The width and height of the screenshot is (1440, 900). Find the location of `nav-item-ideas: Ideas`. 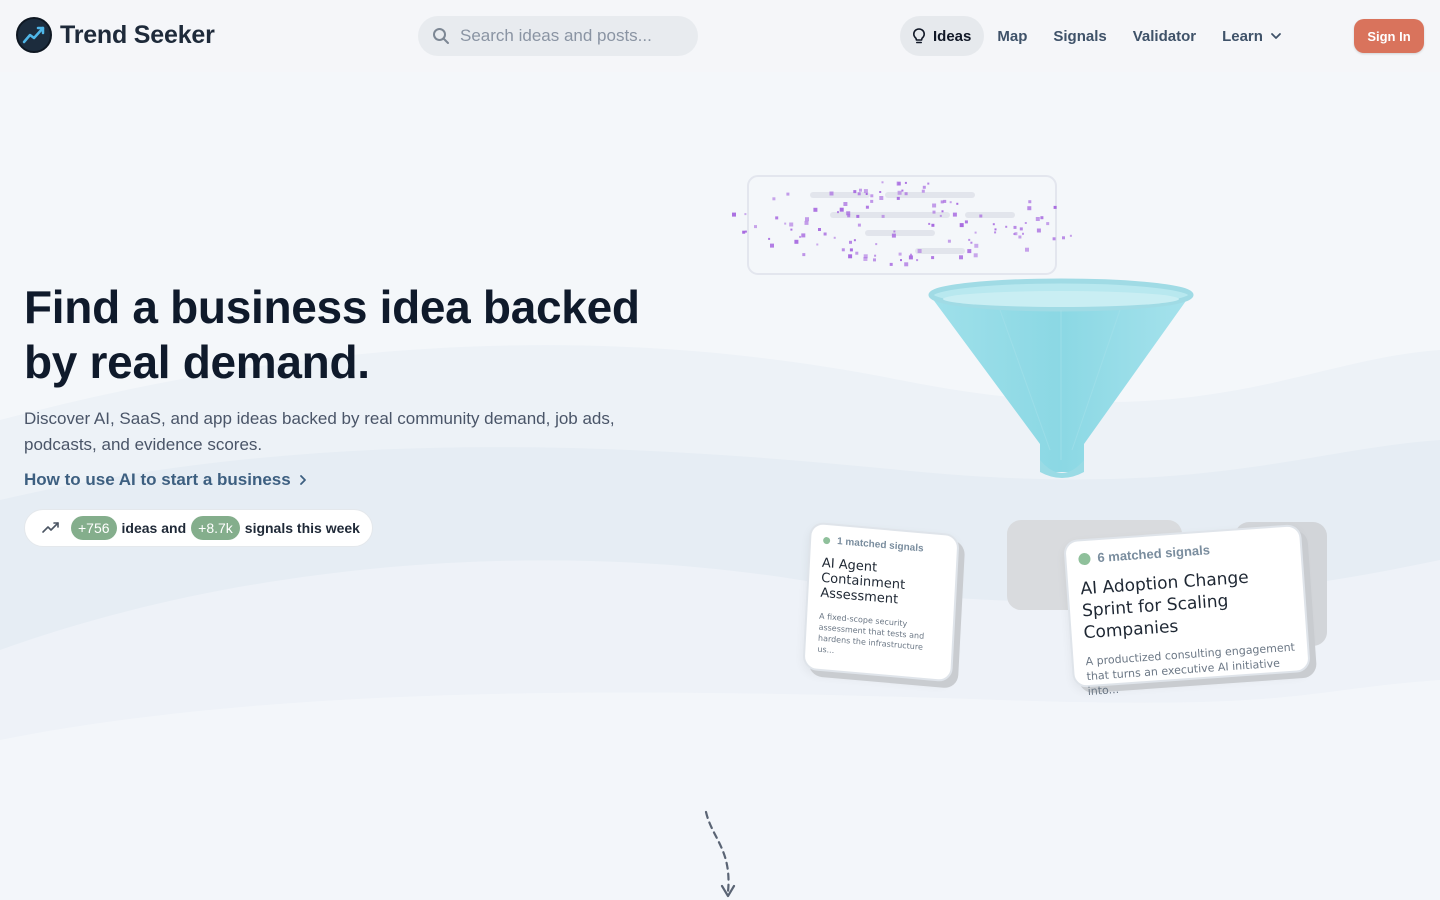

nav-item-ideas: Ideas is located at coordinates (942, 36).